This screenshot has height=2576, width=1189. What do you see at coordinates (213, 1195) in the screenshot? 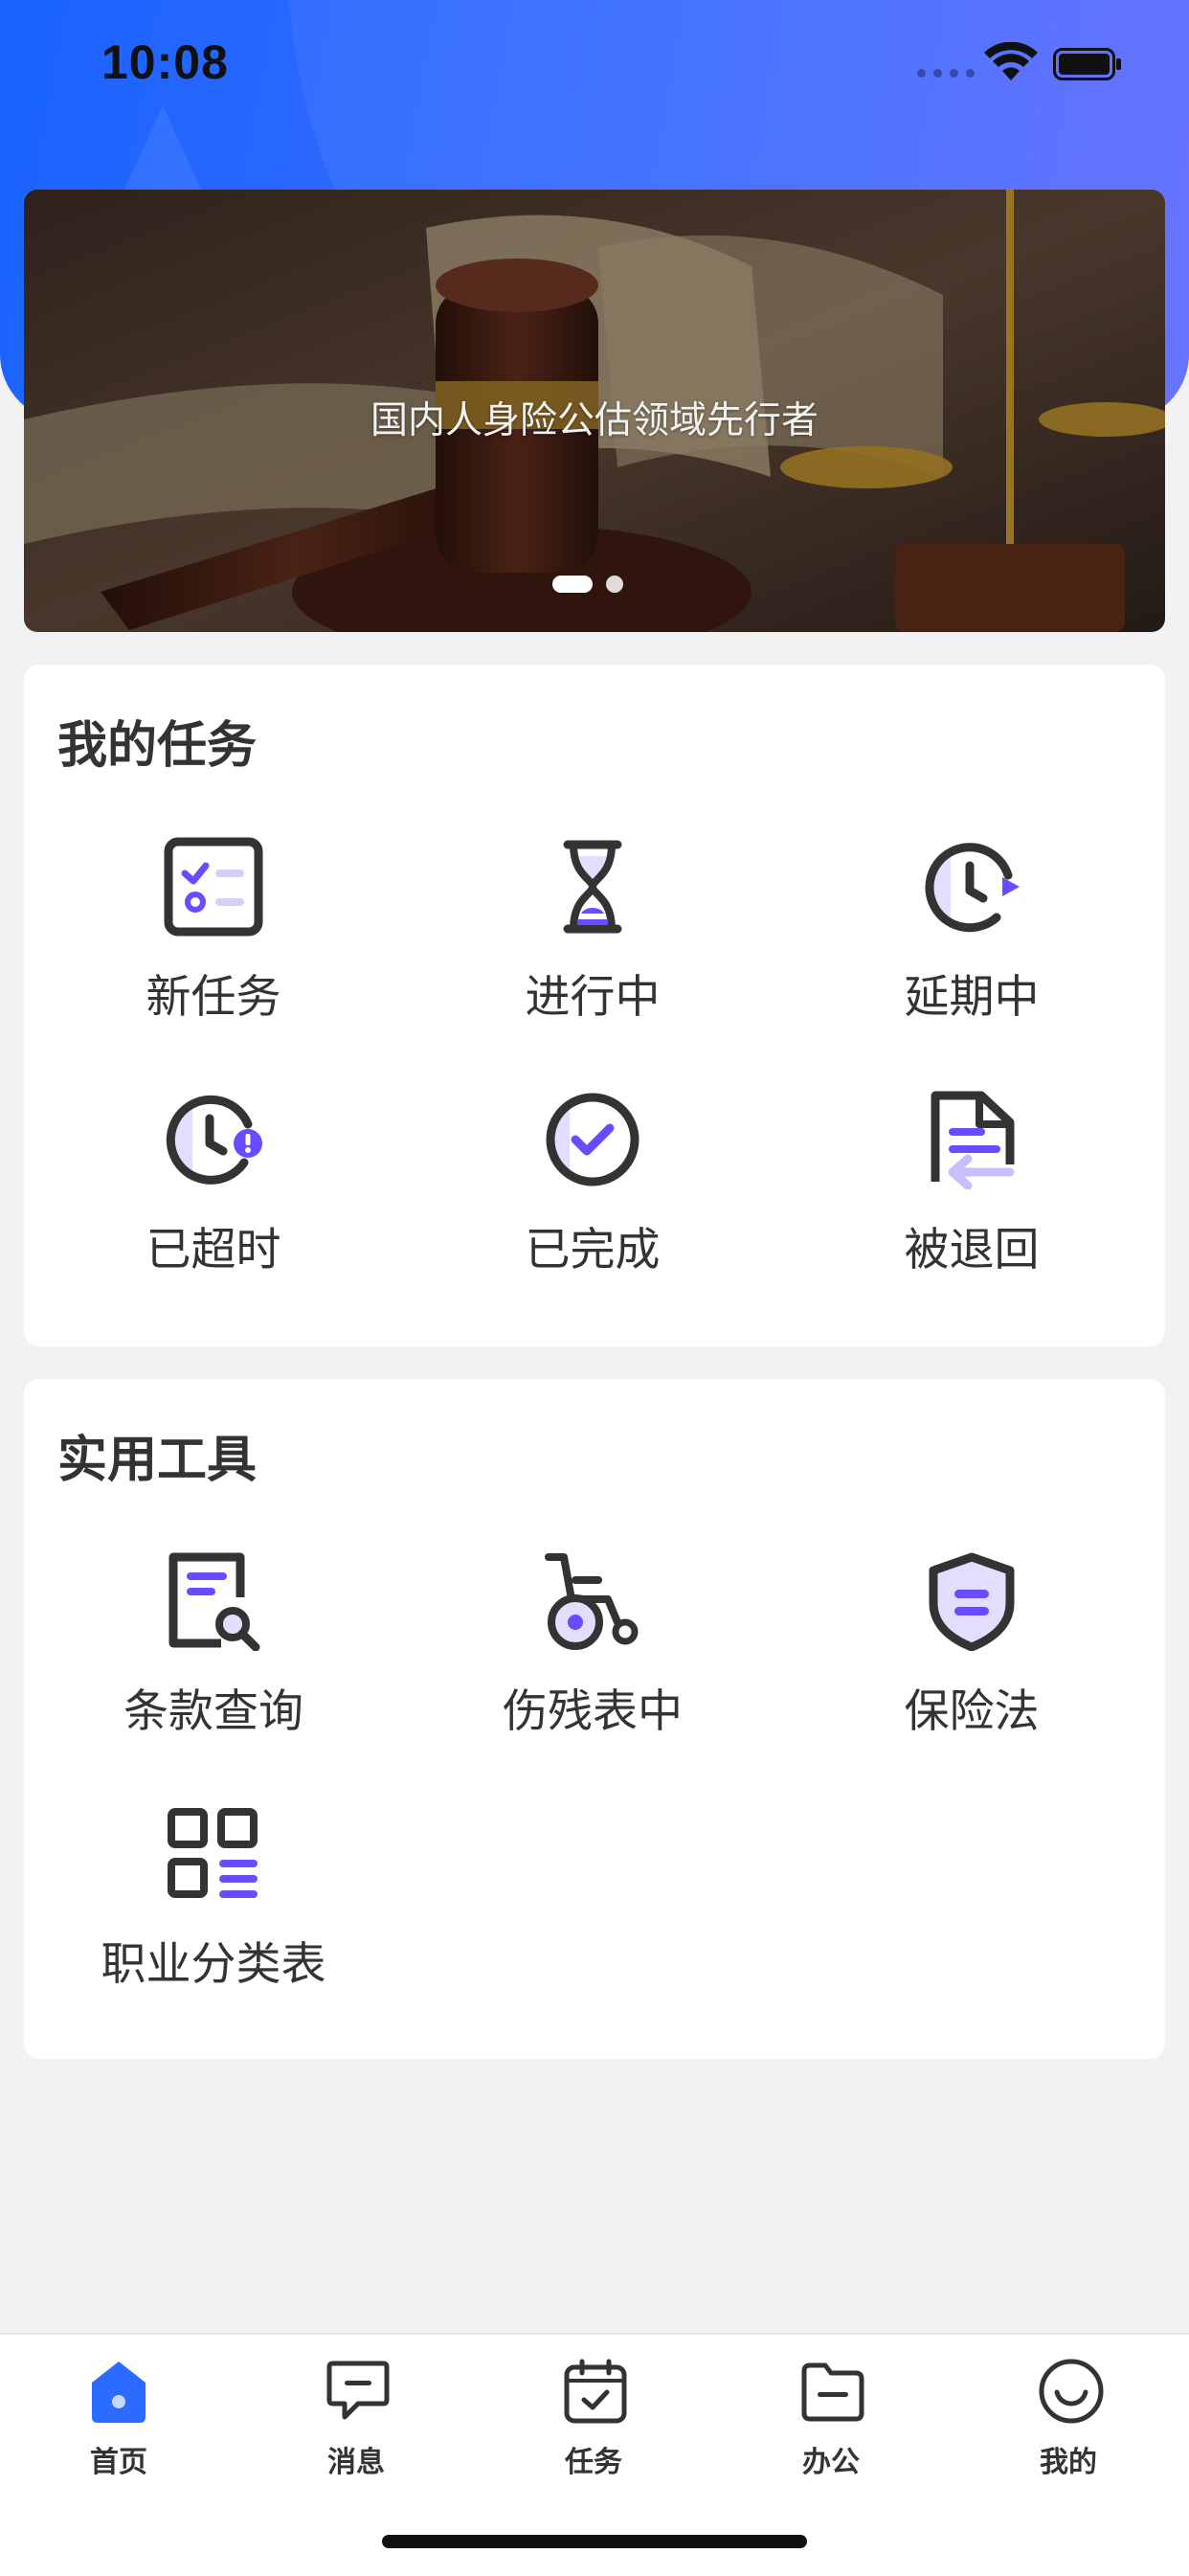
I see `task-overdue: 已超时` at bounding box center [213, 1195].